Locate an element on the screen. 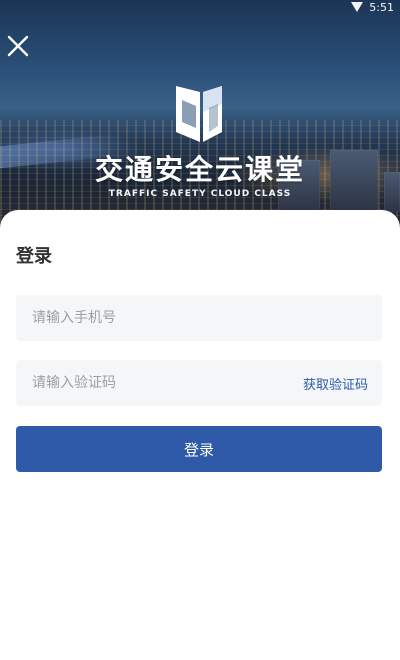 The image size is (400, 660). phone-field is located at coordinates (199, 318).